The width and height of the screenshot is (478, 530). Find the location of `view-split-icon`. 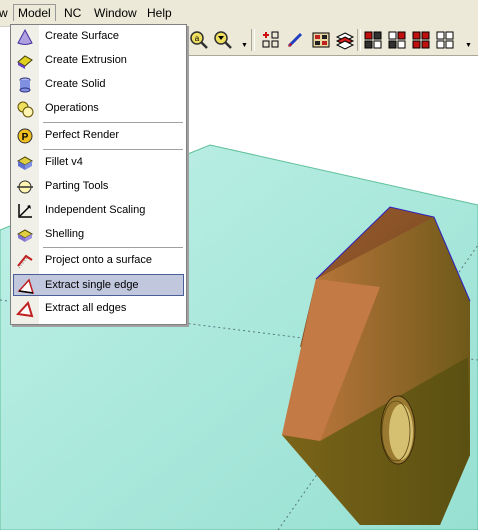

view-split-icon is located at coordinates (445, 40).